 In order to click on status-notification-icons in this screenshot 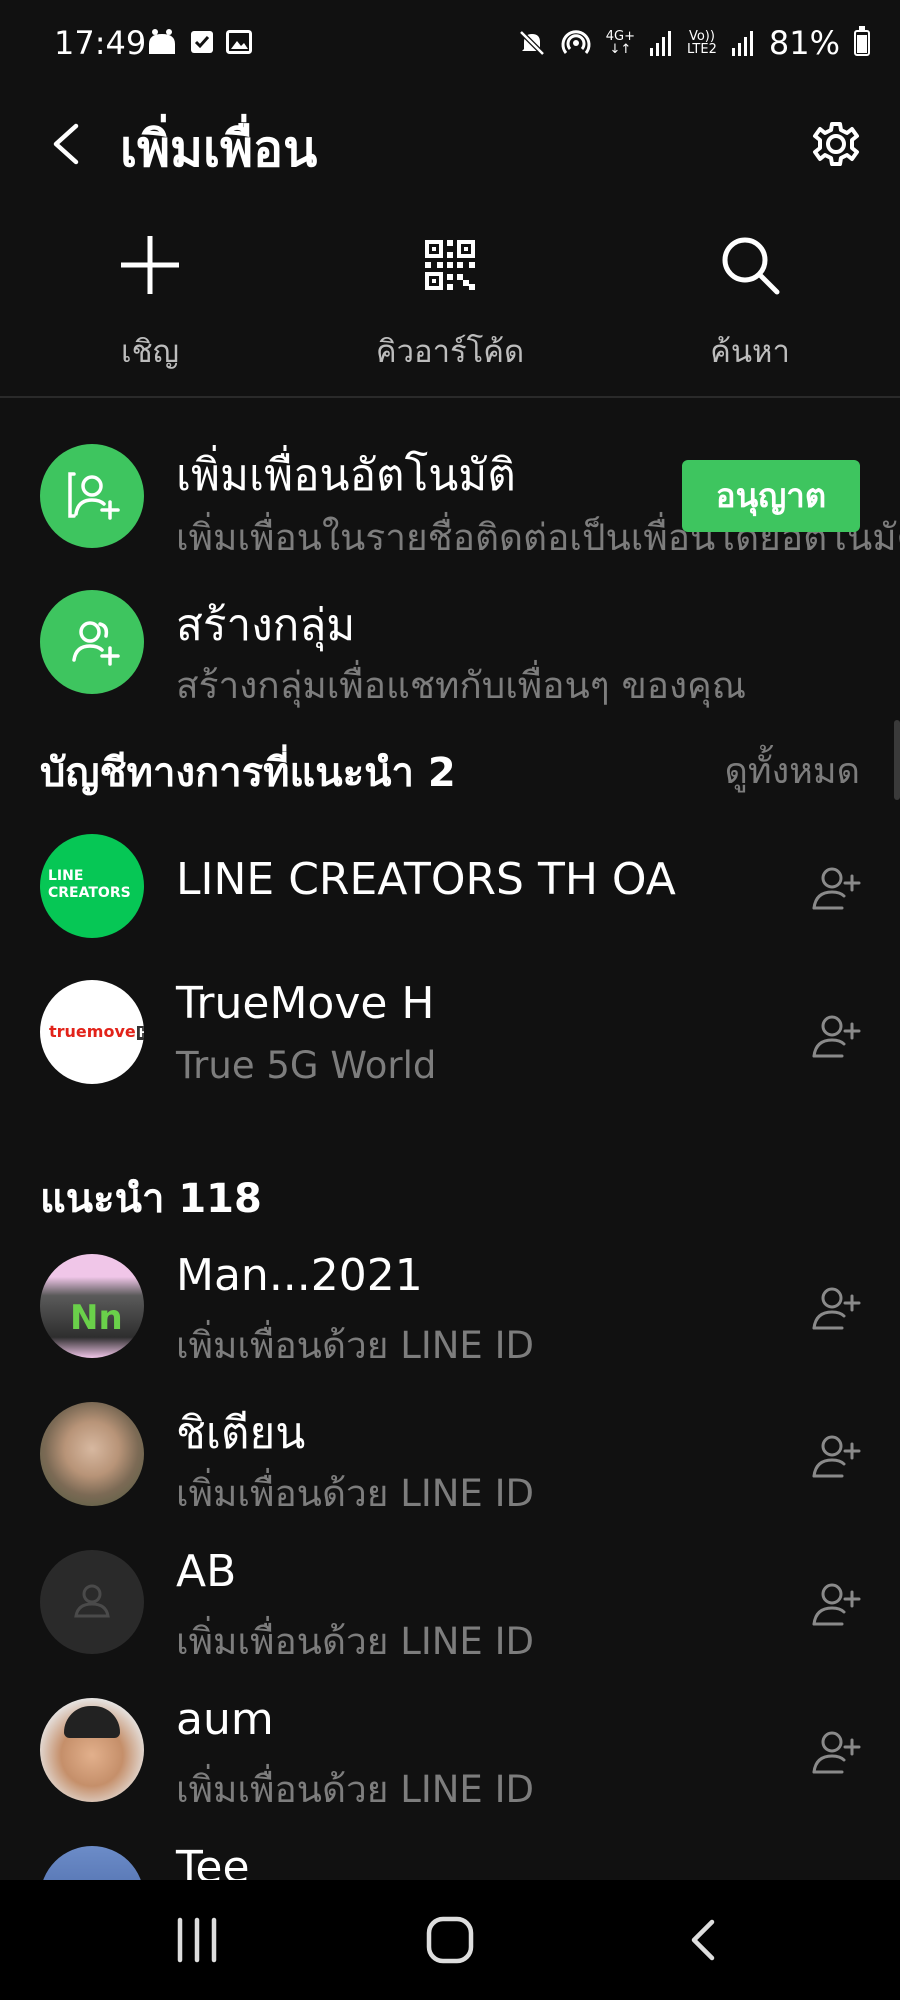, I will do `click(199, 42)`.